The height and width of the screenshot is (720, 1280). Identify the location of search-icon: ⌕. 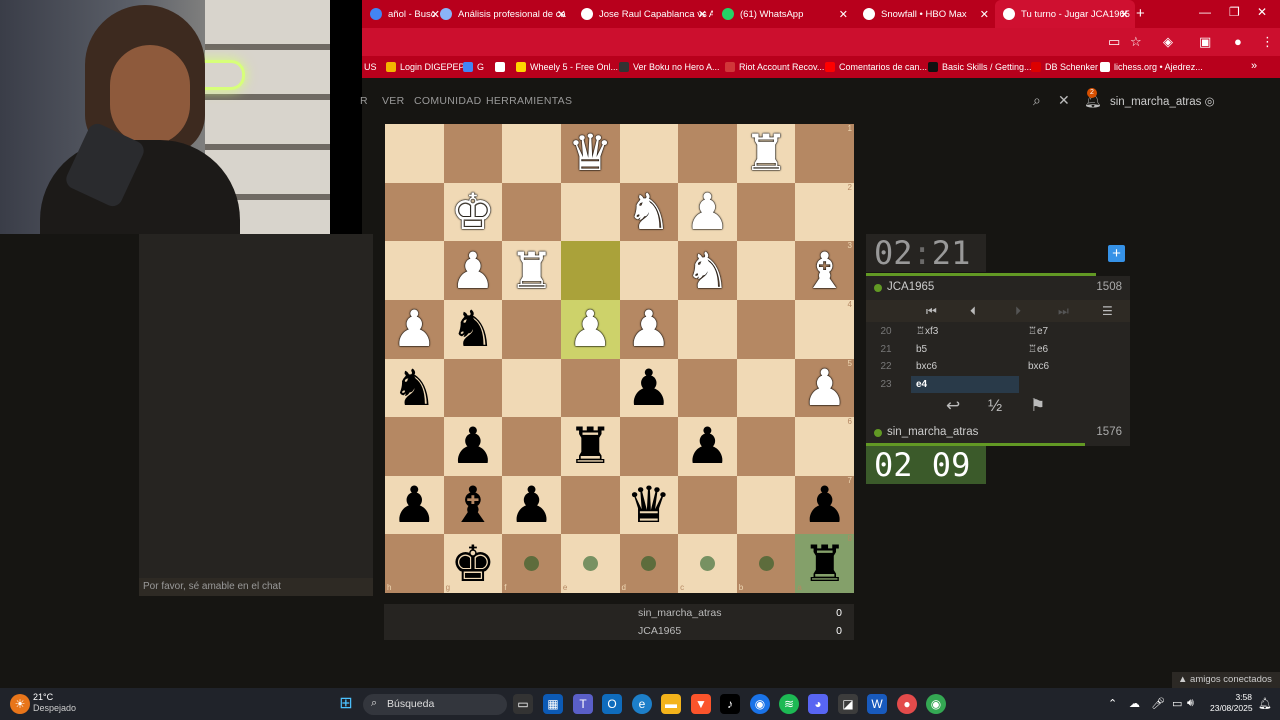
(1037, 100).